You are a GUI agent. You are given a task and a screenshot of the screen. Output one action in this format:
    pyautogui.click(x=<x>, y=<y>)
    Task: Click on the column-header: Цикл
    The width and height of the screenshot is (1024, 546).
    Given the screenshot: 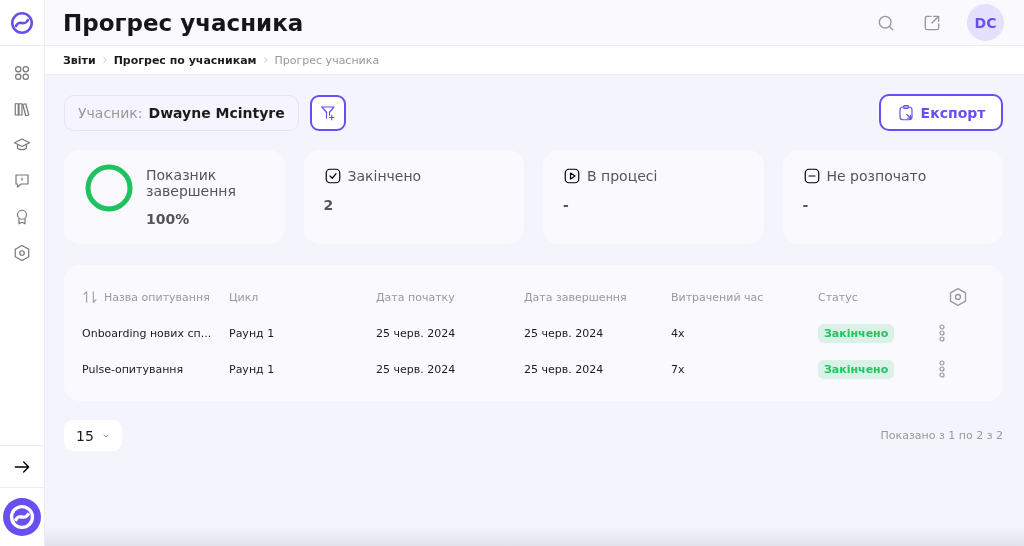 What is the action you would take?
    pyautogui.click(x=244, y=297)
    